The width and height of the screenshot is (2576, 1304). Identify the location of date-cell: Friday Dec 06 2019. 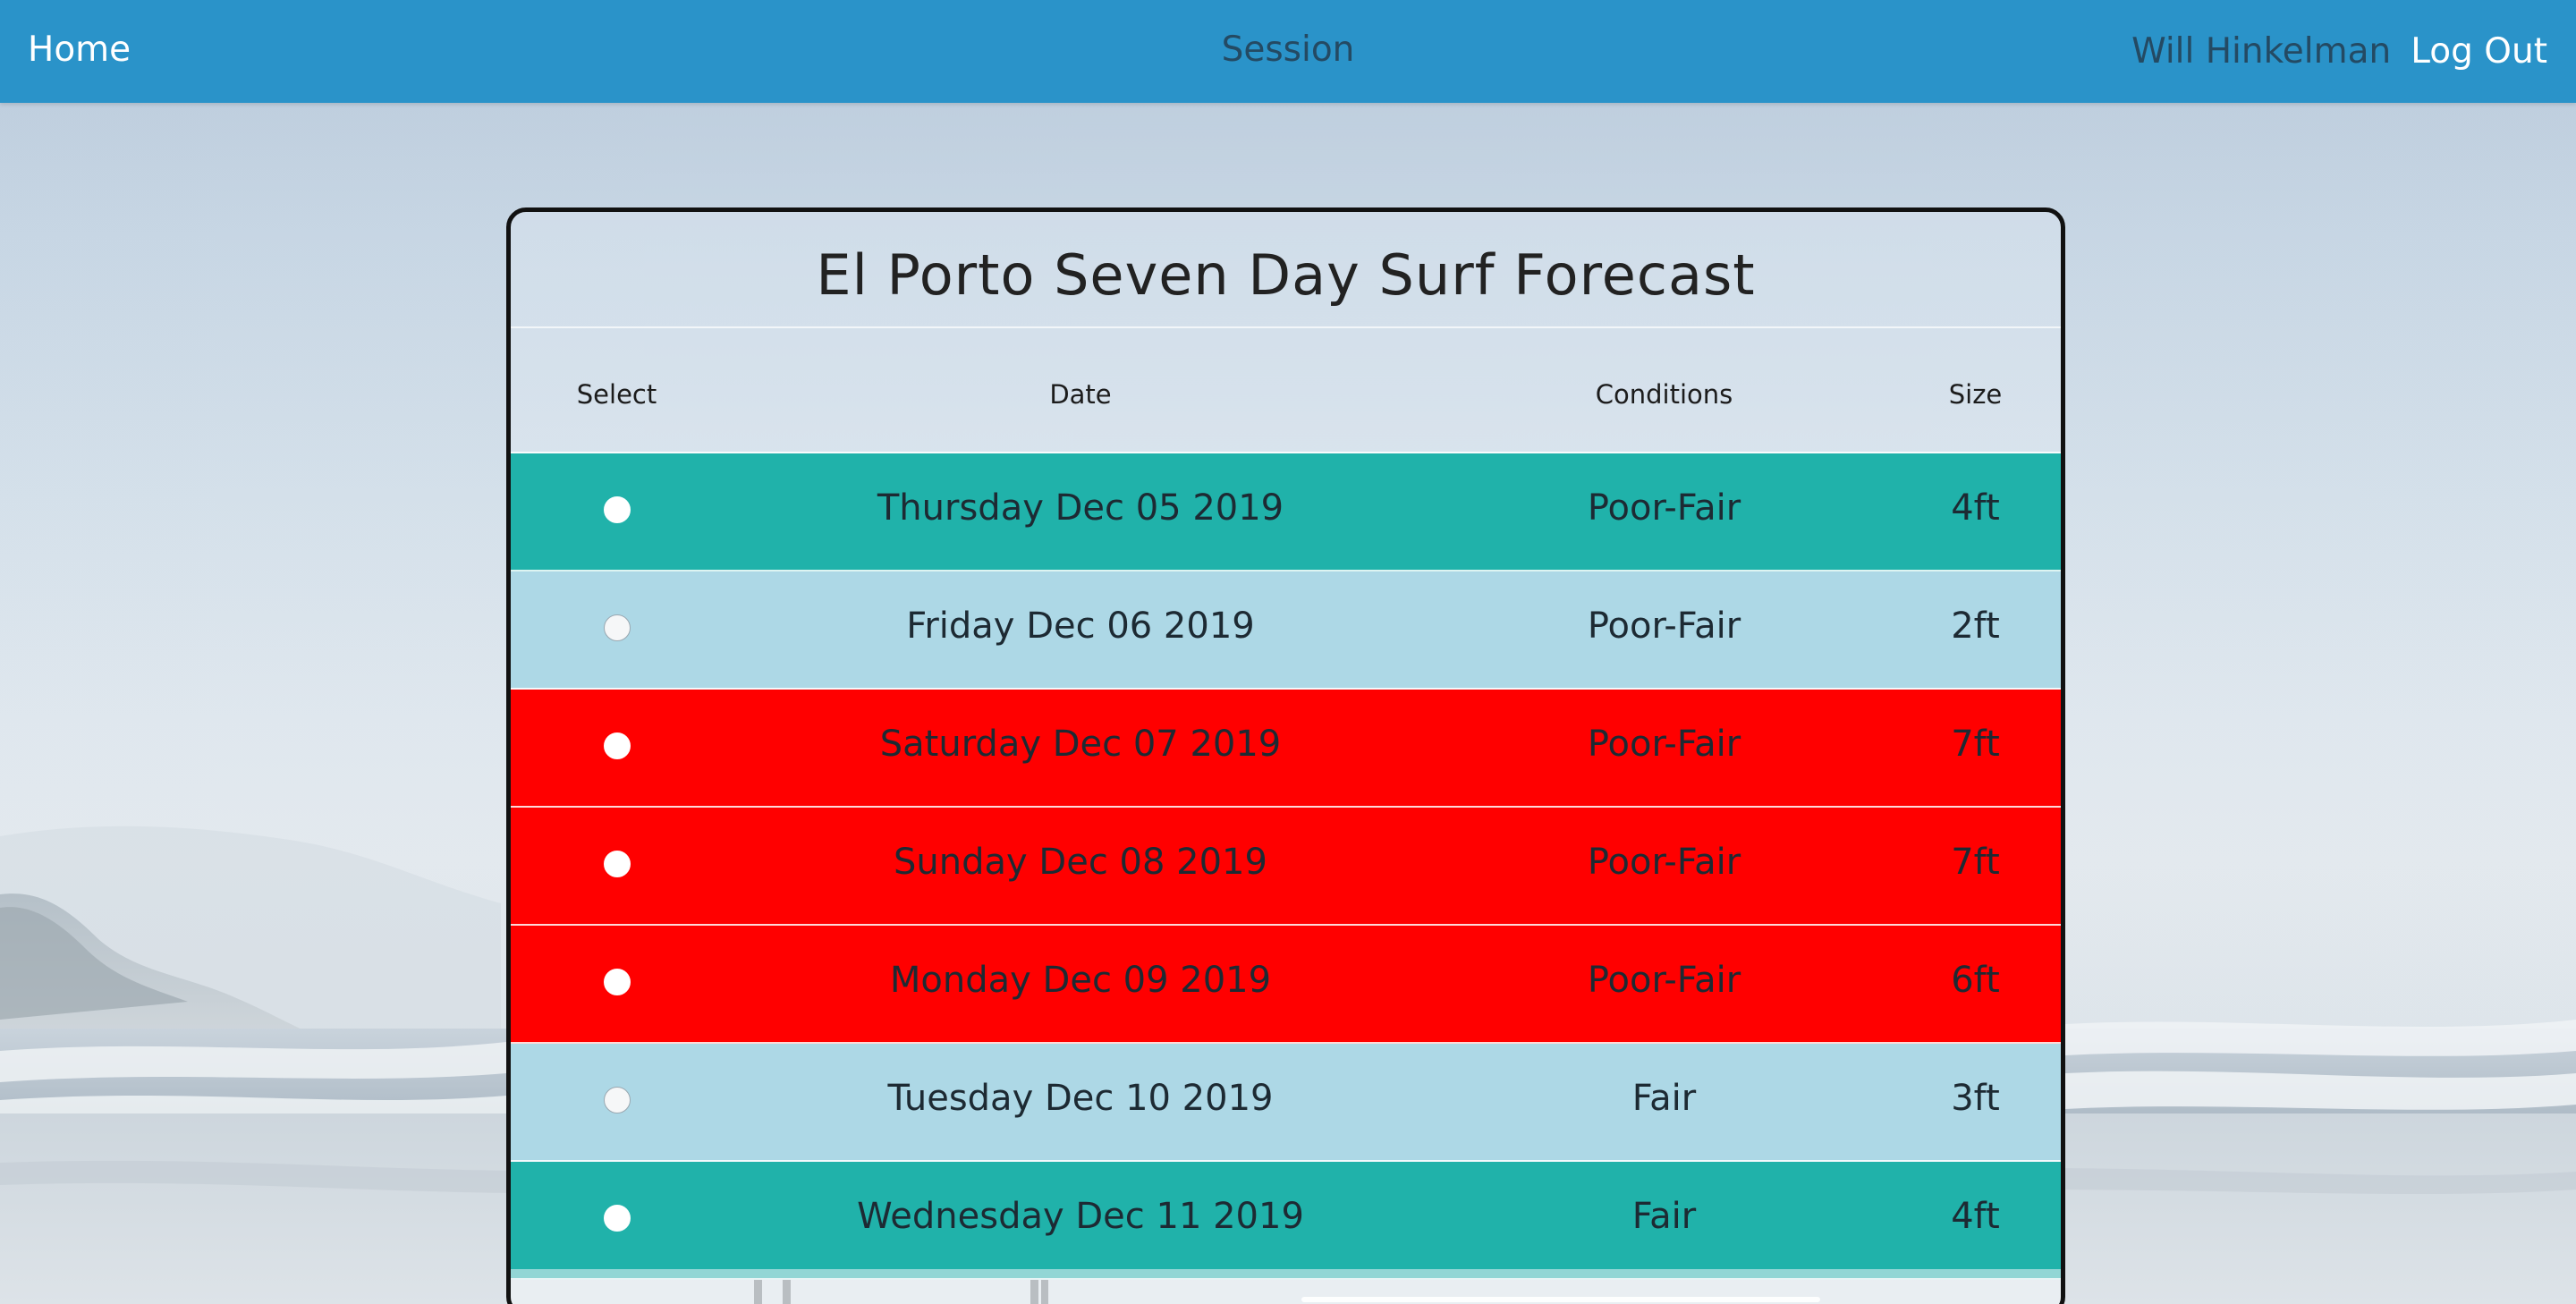
(1080, 626).